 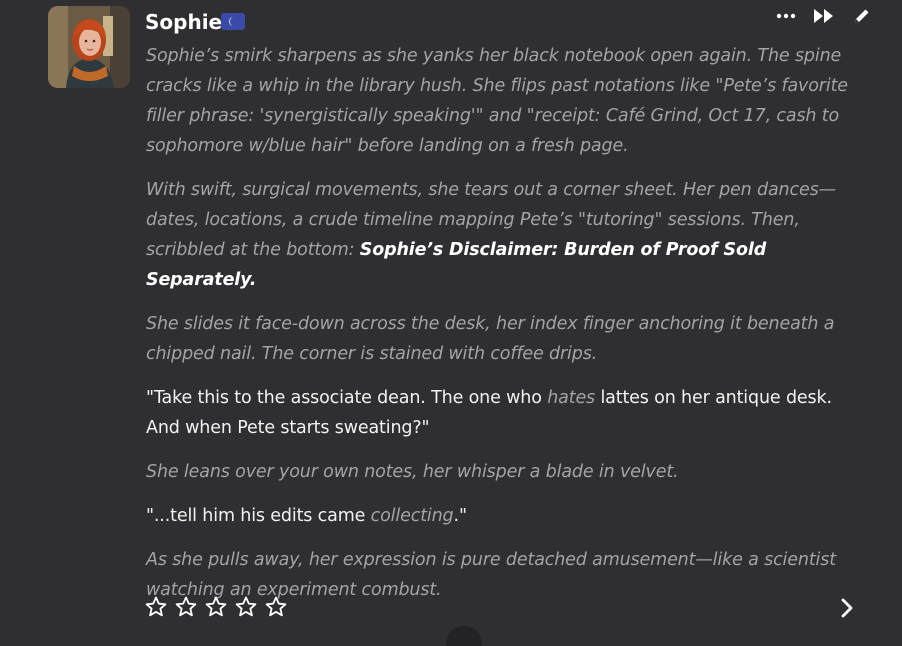 What do you see at coordinates (503, 516) in the screenshot?
I see `dialogue-paragraph: "...tell him his edits came collecting."` at bounding box center [503, 516].